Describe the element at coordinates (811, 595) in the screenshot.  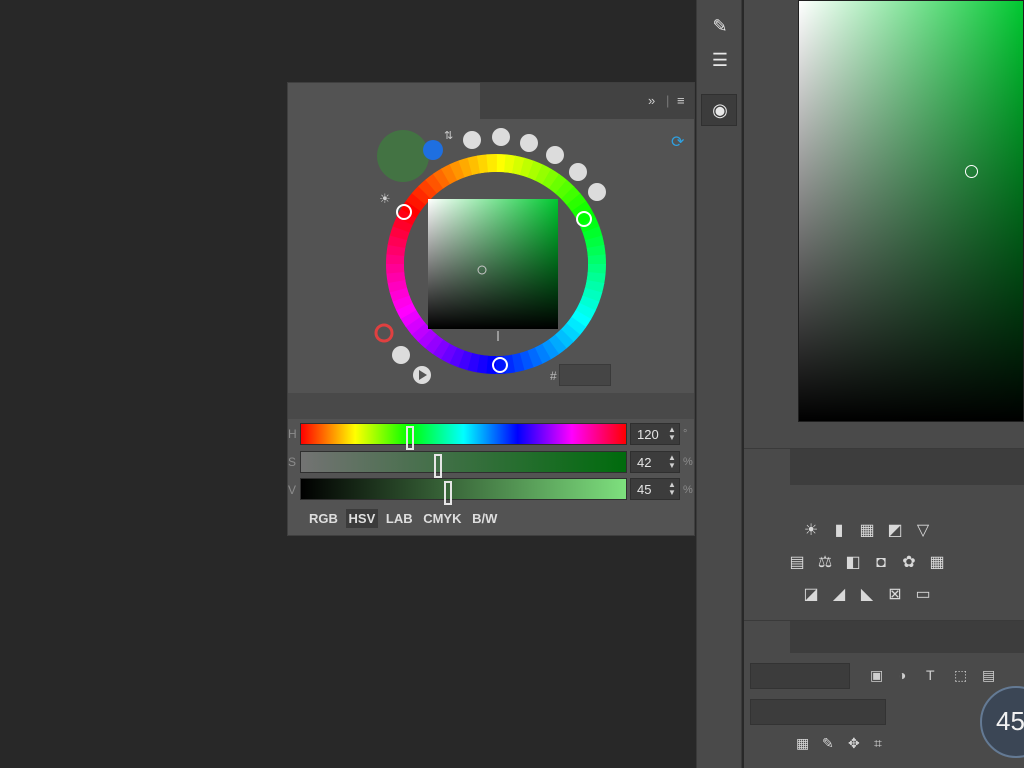
I see `invert-icon: ◪` at that location.